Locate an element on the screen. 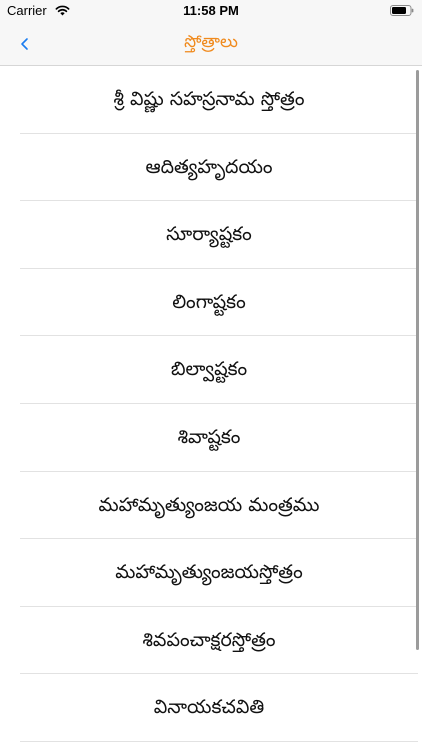 Image resolution: width=422 pixels, height=750 pixels. list-item-label: సూర్యాష్టకం is located at coordinates (209, 234).